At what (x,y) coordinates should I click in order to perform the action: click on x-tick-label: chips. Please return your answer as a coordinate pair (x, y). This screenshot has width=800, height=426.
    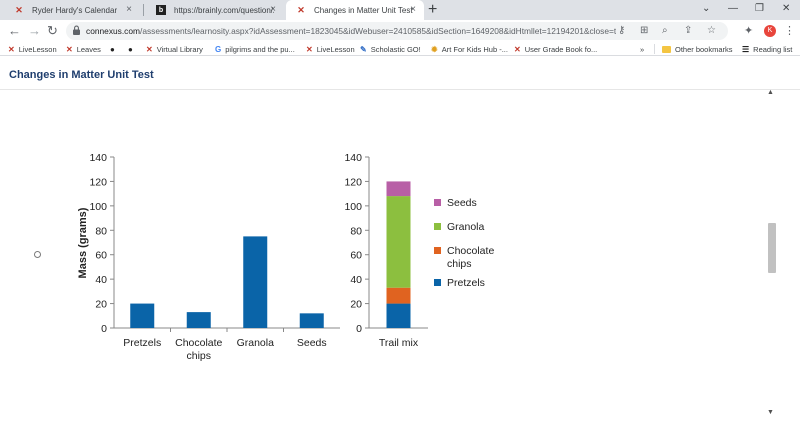
    Looking at the image, I should click on (198, 356).